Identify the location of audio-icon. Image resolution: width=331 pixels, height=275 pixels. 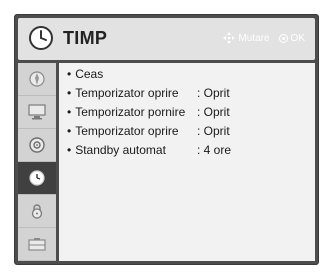
(37, 145).